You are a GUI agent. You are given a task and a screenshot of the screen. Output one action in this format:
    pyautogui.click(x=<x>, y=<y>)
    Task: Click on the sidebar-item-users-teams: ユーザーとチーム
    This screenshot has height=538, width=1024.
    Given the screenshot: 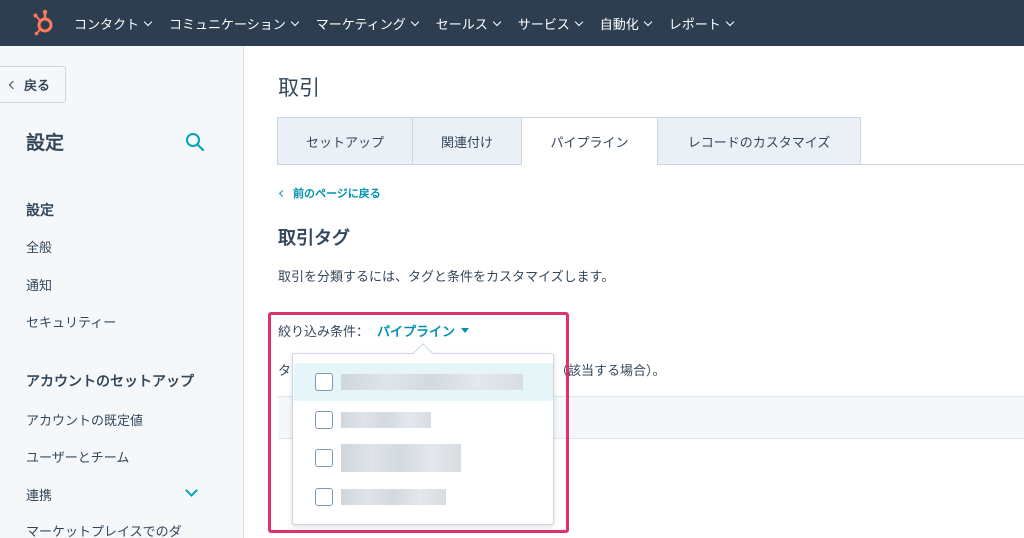 What is the action you would take?
    pyautogui.click(x=77, y=456)
    